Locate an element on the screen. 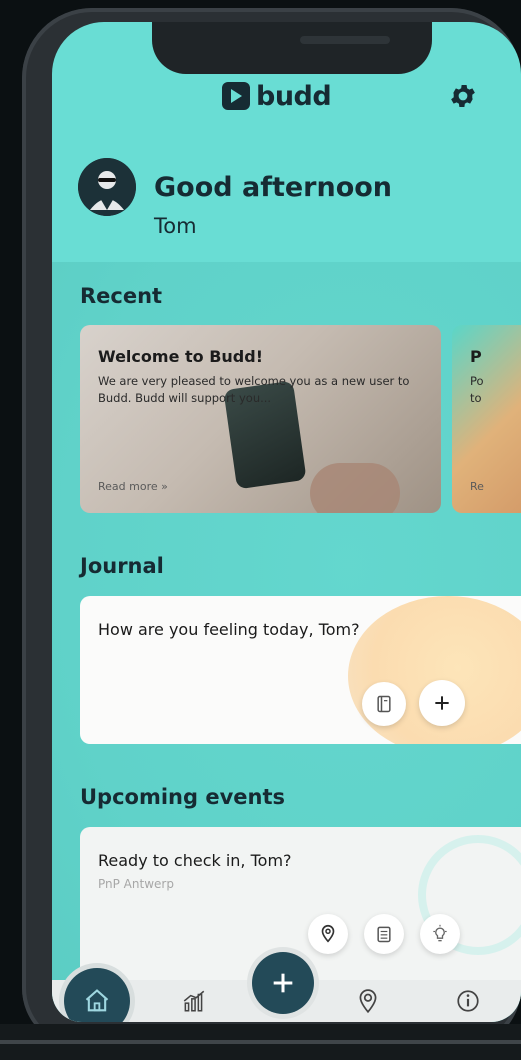  location-icon is located at coordinates (368, 1001).